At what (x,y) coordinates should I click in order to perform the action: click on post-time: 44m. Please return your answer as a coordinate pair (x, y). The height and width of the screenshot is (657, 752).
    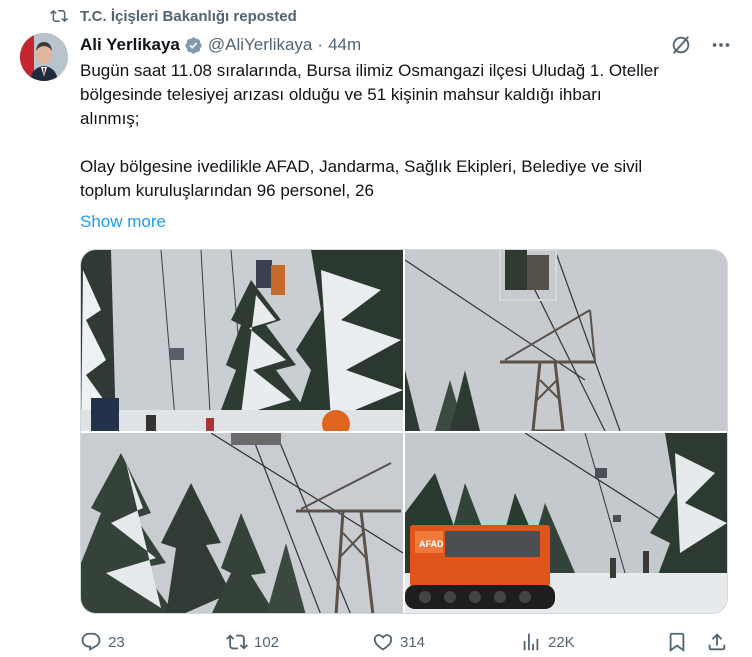
    Looking at the image, I should click on (344, 45).